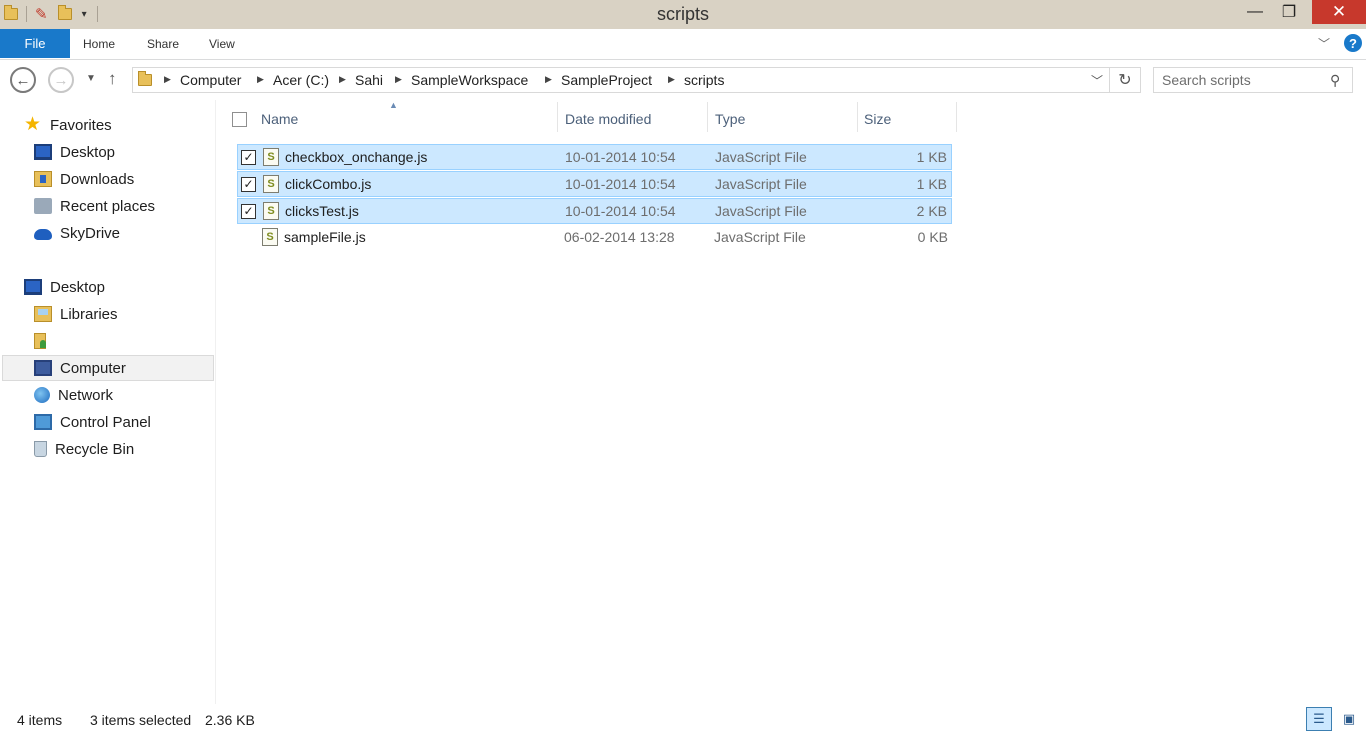 The image size is (1366, 735). Describe the element at coordinates (145, 78) in the screenshot. I see `folder-icon` at that location.